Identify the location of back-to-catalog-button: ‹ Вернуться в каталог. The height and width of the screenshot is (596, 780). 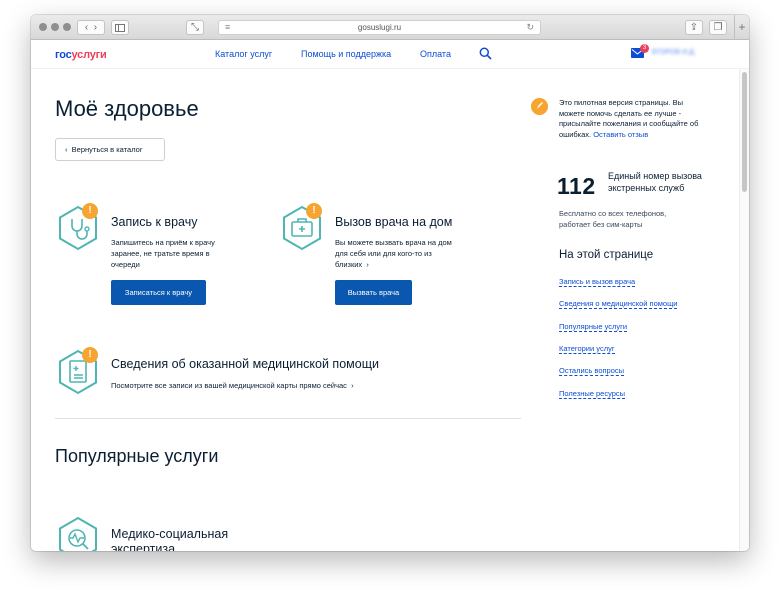
(110, 149).